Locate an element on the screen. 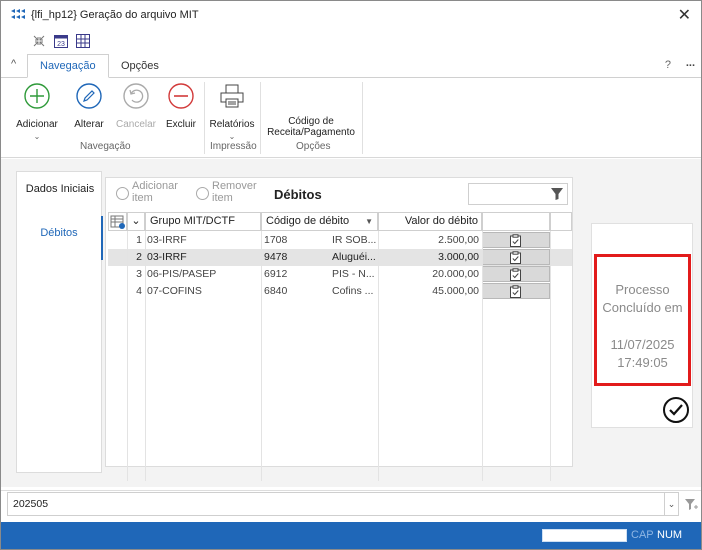  status-line-2: Concluído em is located at coordinates (642, 307).